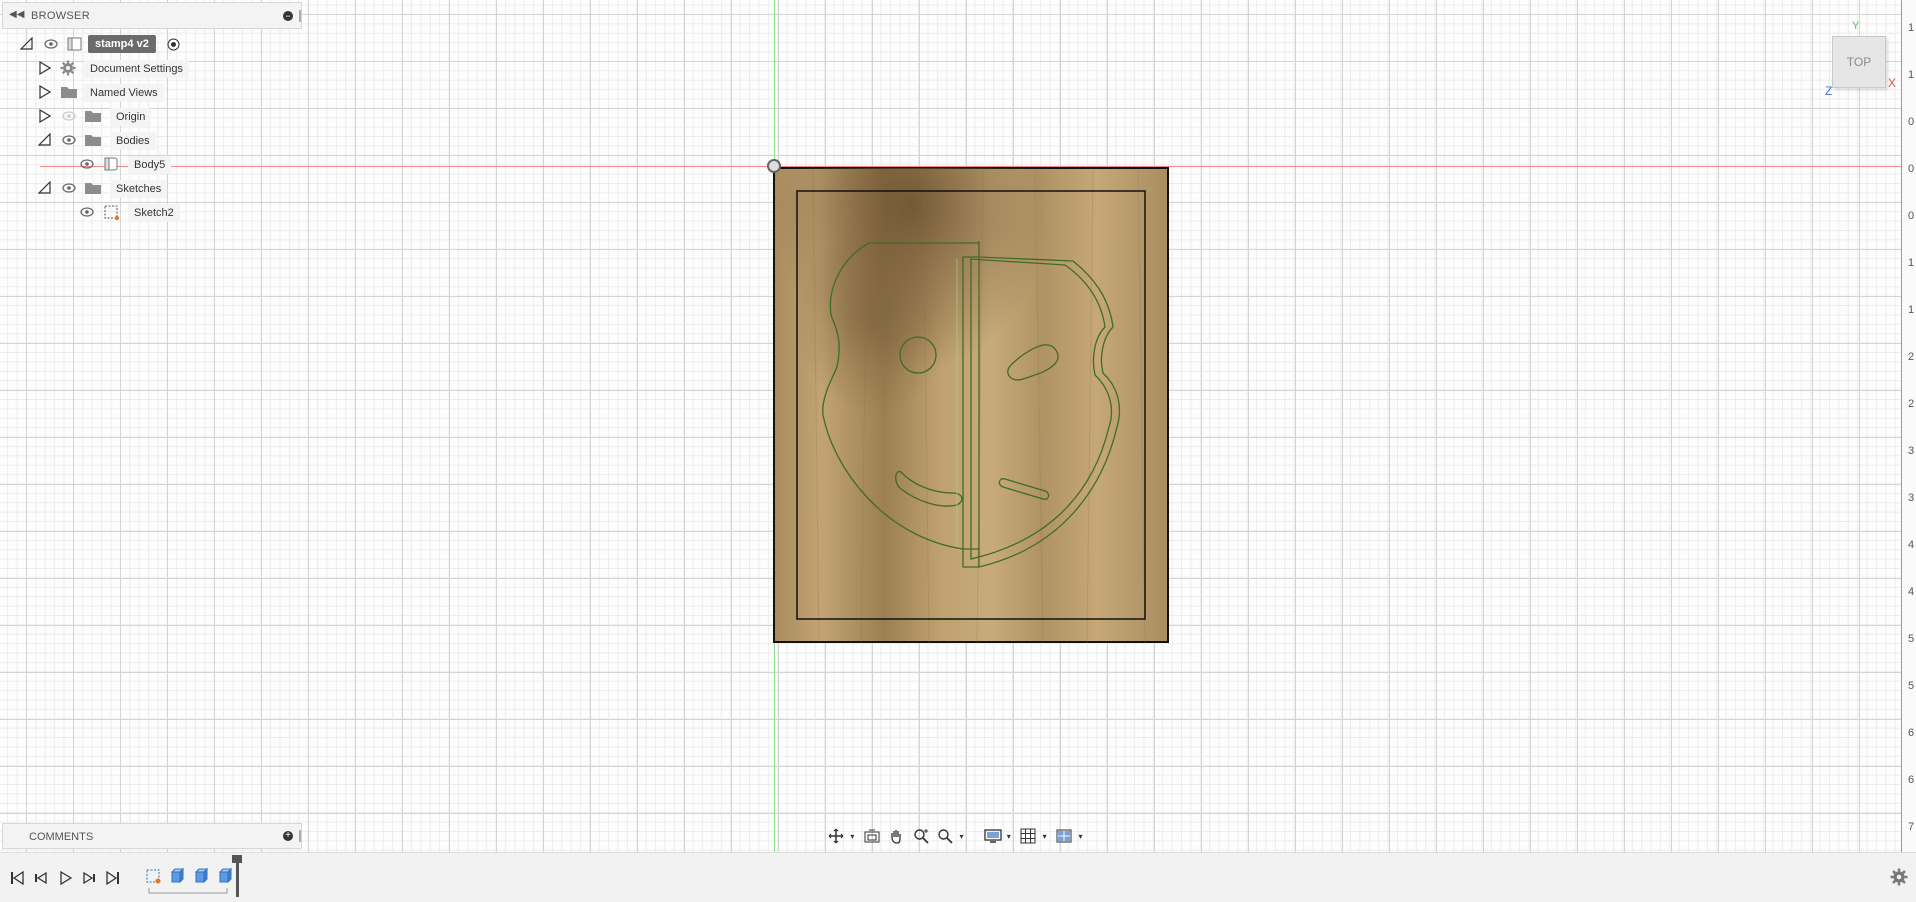  I want to click on viewports-dropdown-icon: ▾, so click(1081, 836).